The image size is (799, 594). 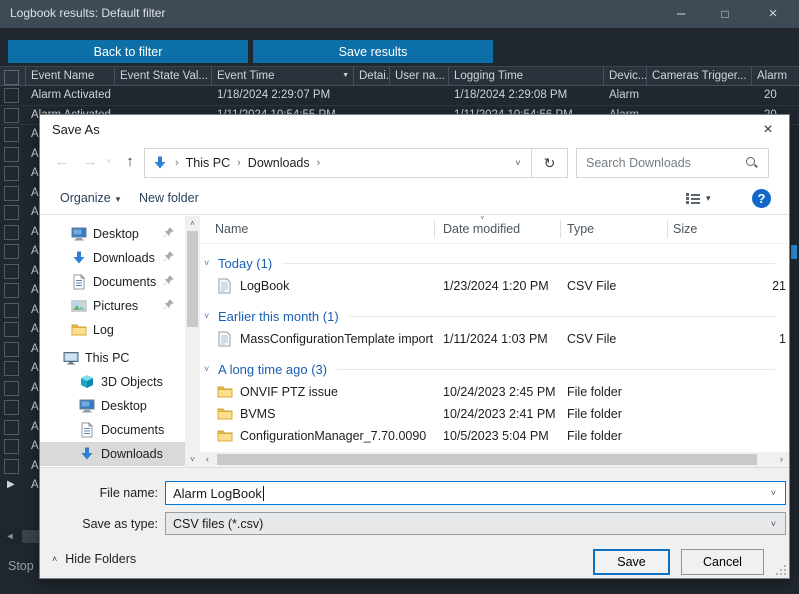 I want to click on column-event-name: Event Name, so click(x=70, y=76).